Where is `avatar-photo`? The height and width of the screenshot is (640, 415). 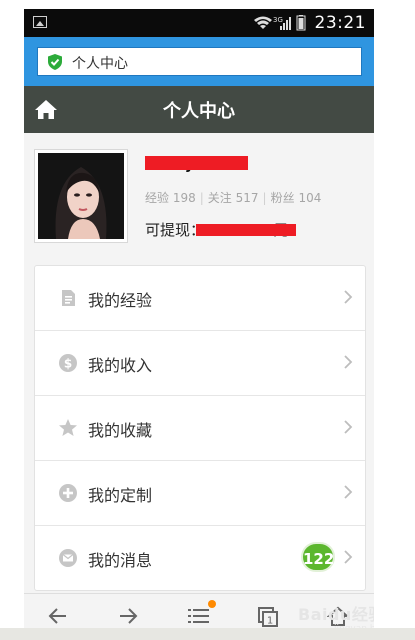 avatar-photo is located at coordinates (81, 196).